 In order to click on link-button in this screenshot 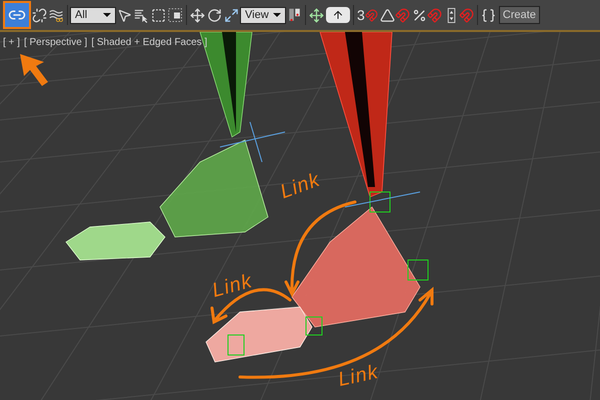, I will do `click(17, 15)`.